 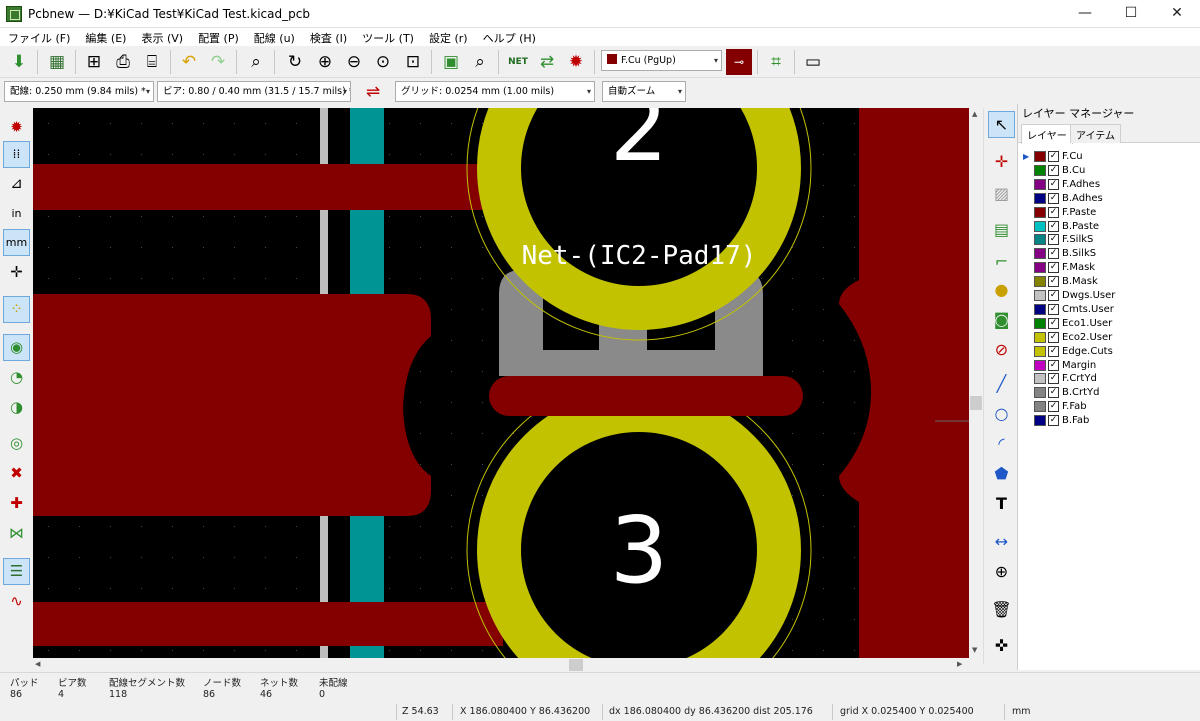 I want to click on save-board-icon: ⬇, so click(x=19, y=62).